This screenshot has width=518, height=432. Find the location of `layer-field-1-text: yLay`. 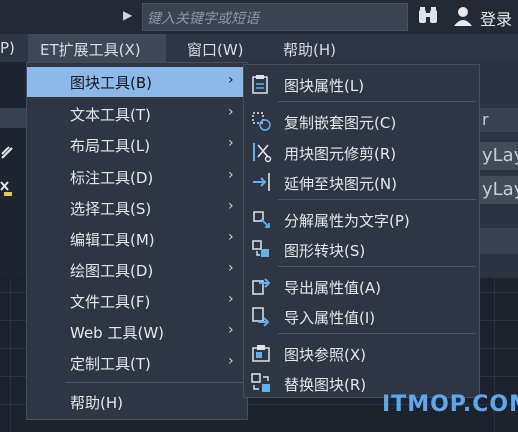

layer-field-1-text: yLay is located at coordinates (500, 155).